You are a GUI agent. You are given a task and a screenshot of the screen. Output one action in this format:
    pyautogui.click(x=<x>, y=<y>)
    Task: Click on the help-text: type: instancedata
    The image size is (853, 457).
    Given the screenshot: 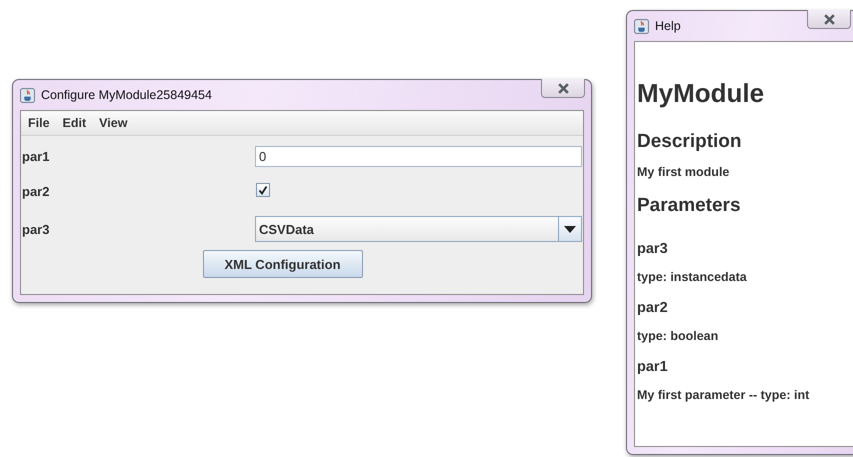 What is the action you would take?
    pyautogui.click(x=692, y=277)
    